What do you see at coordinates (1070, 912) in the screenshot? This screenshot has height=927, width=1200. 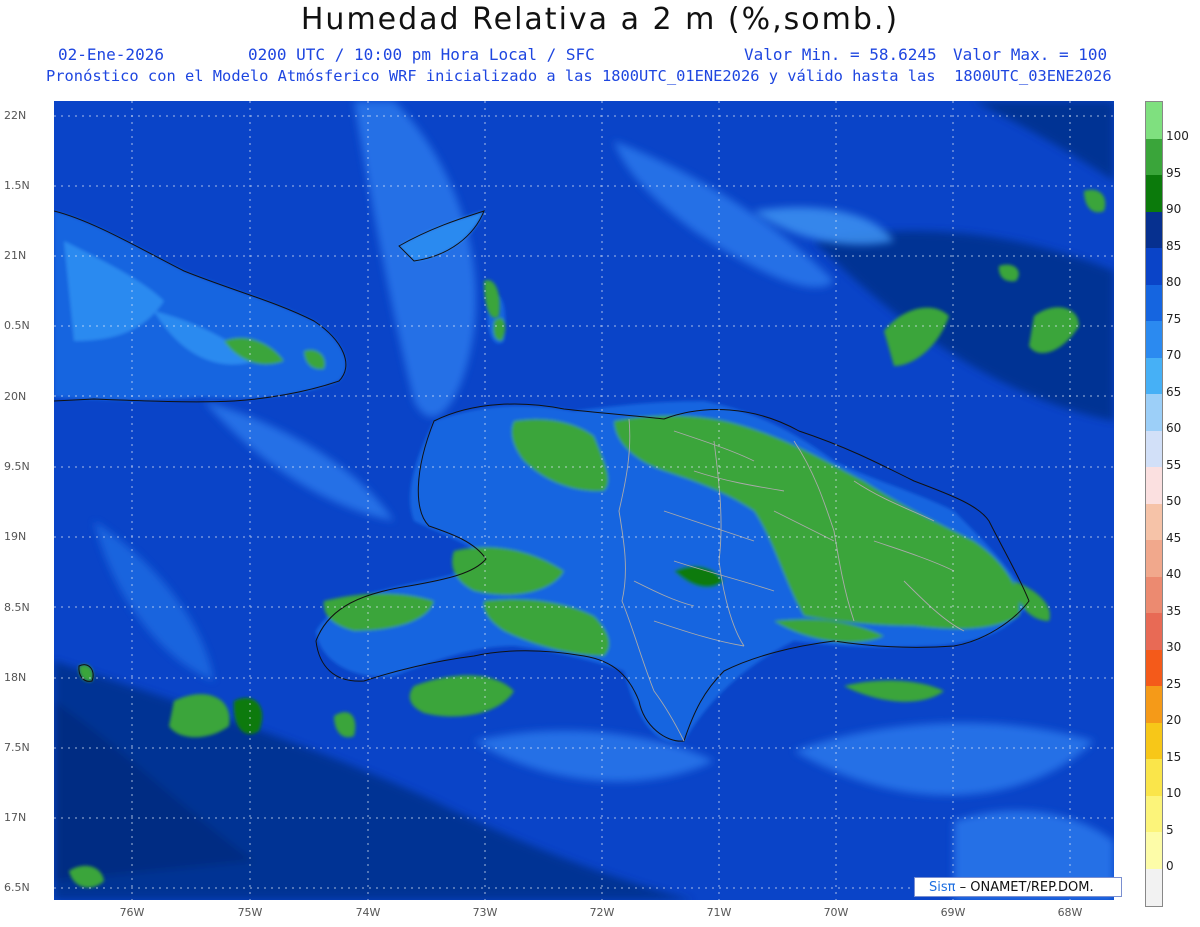 I see `lon-label: 68W` at bounding box center [1070, 912].